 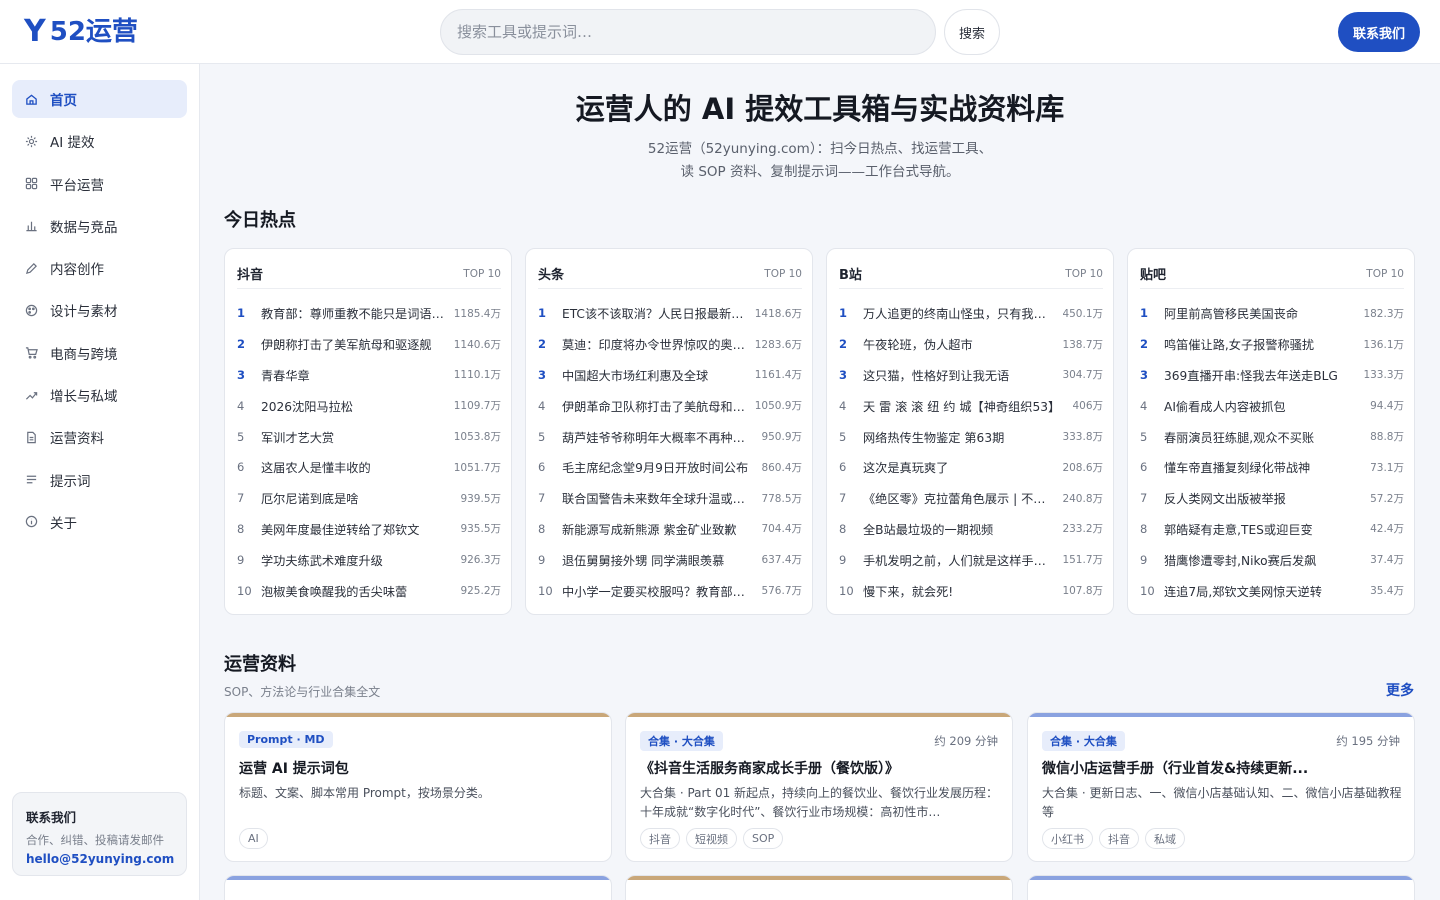 What do you see at coordinates (99, 141) in the screenshot?
I see `sidebar-item-ai: AI 提效` at bounding box center [99, 141].